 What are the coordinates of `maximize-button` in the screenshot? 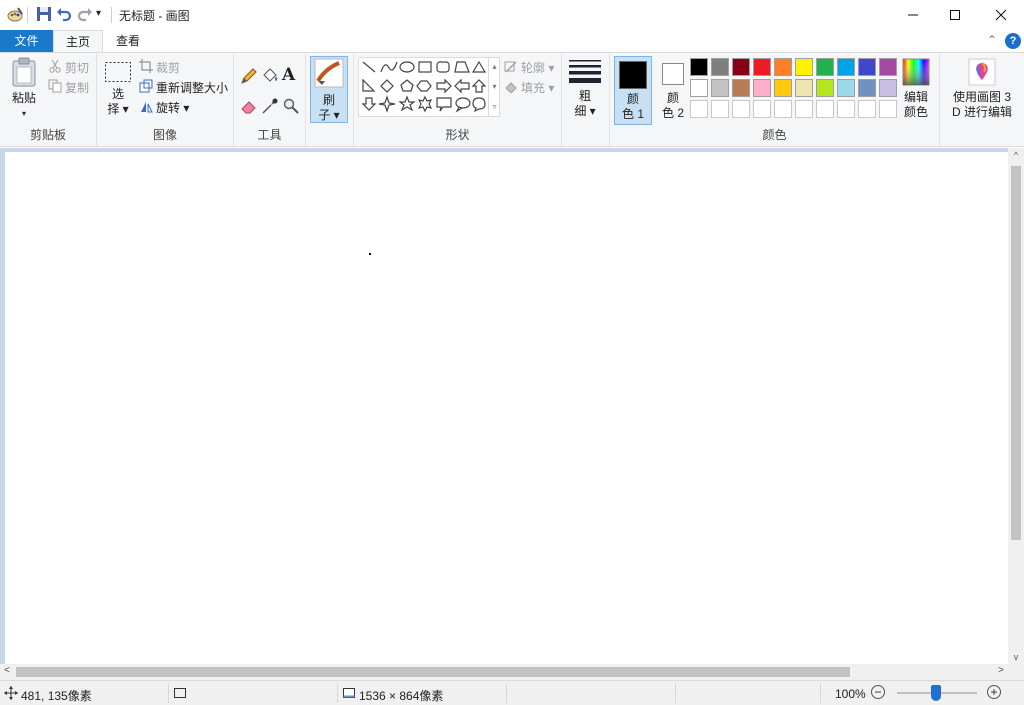 It's located at (955, 15).